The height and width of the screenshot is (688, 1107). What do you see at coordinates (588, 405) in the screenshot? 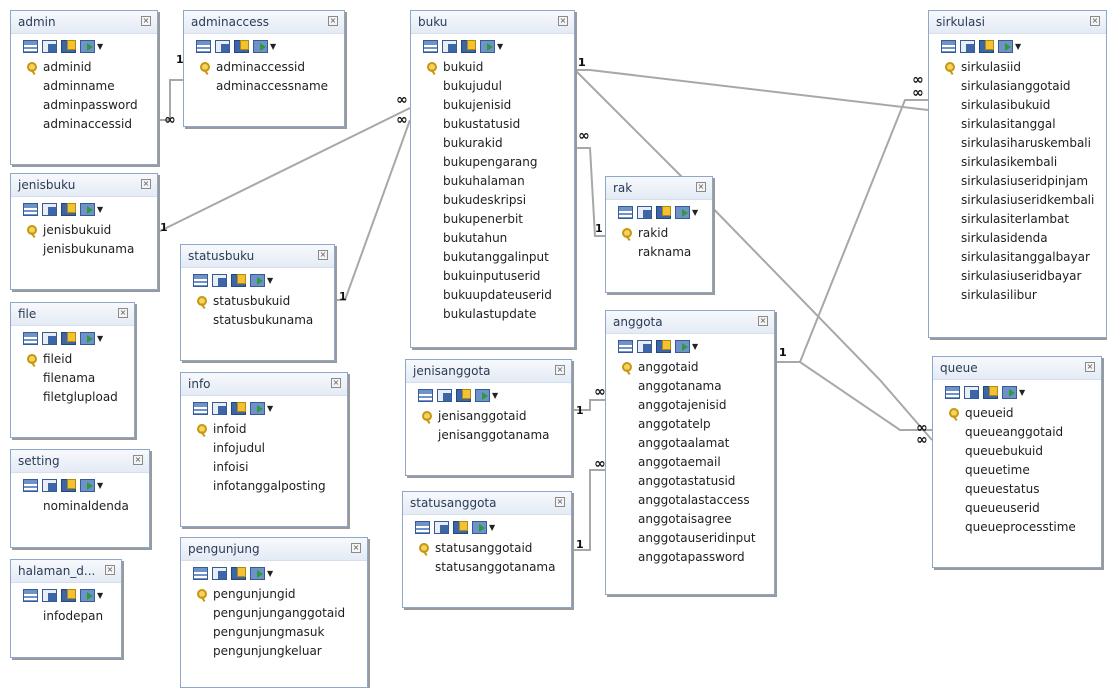
I see `relation-line-anggota-jenisanggota` at bounding box center [588, 405].